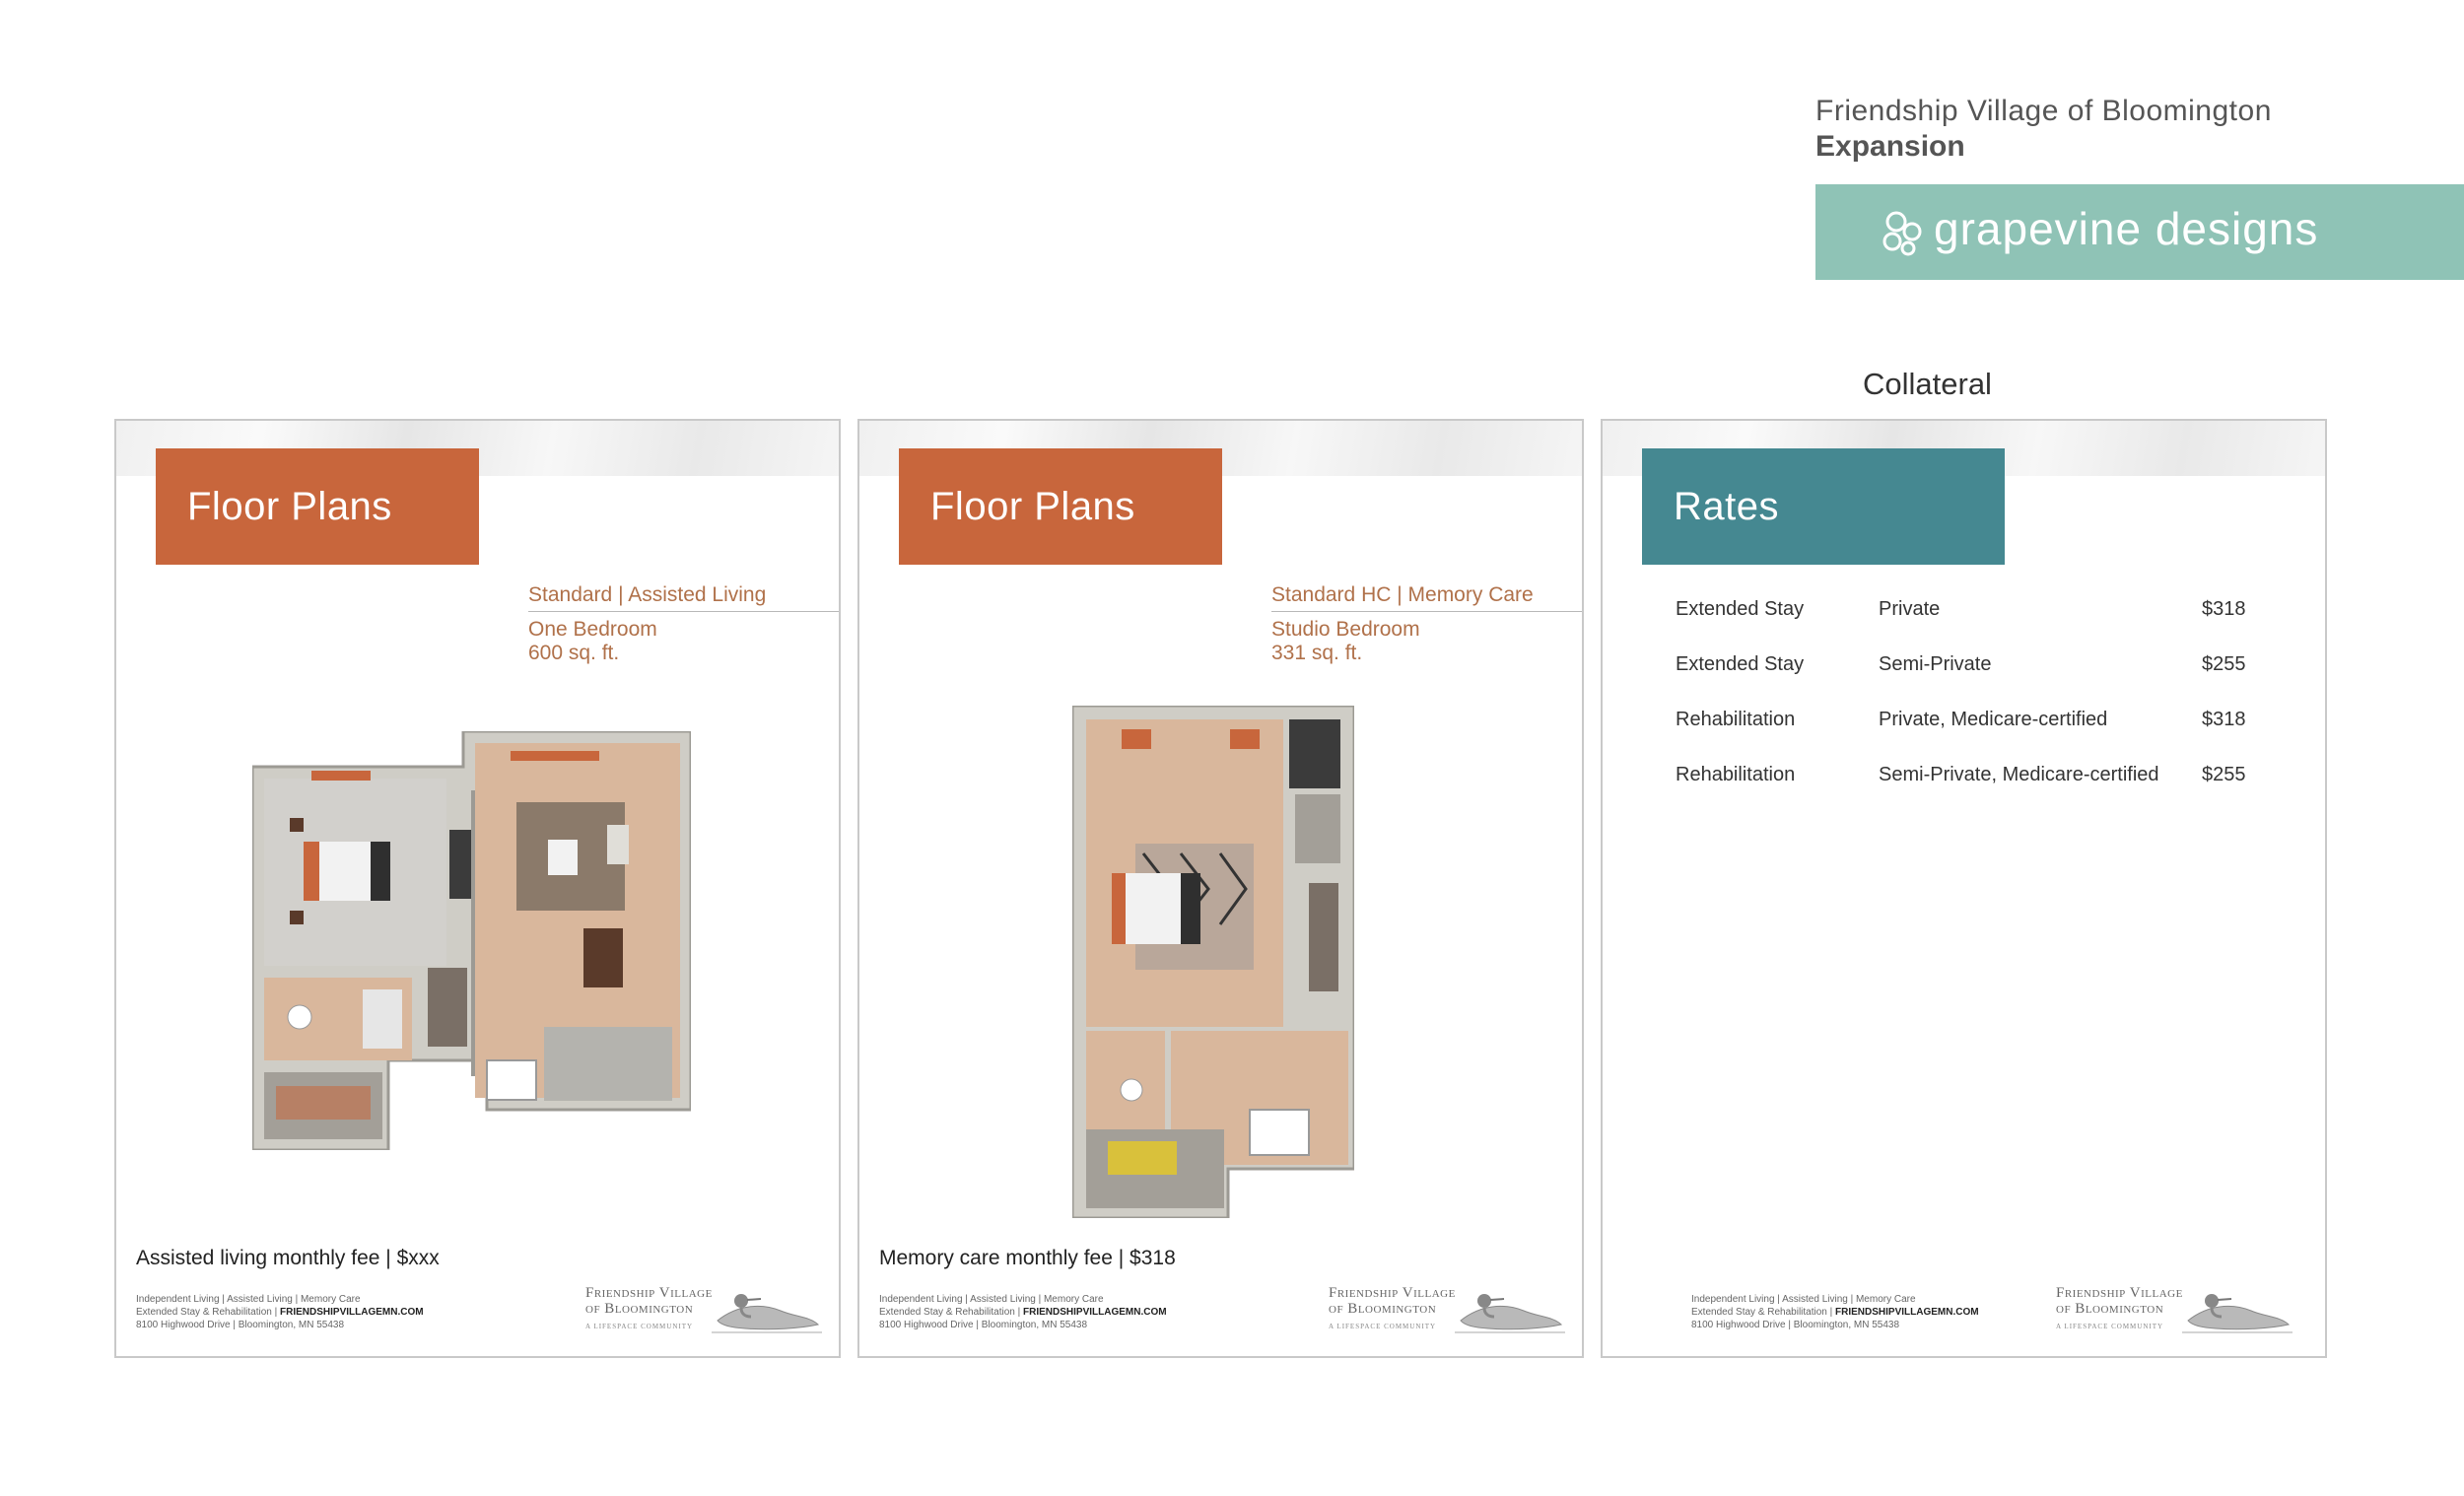  I want to click on section-label: Collateral, so click(1927, 384).